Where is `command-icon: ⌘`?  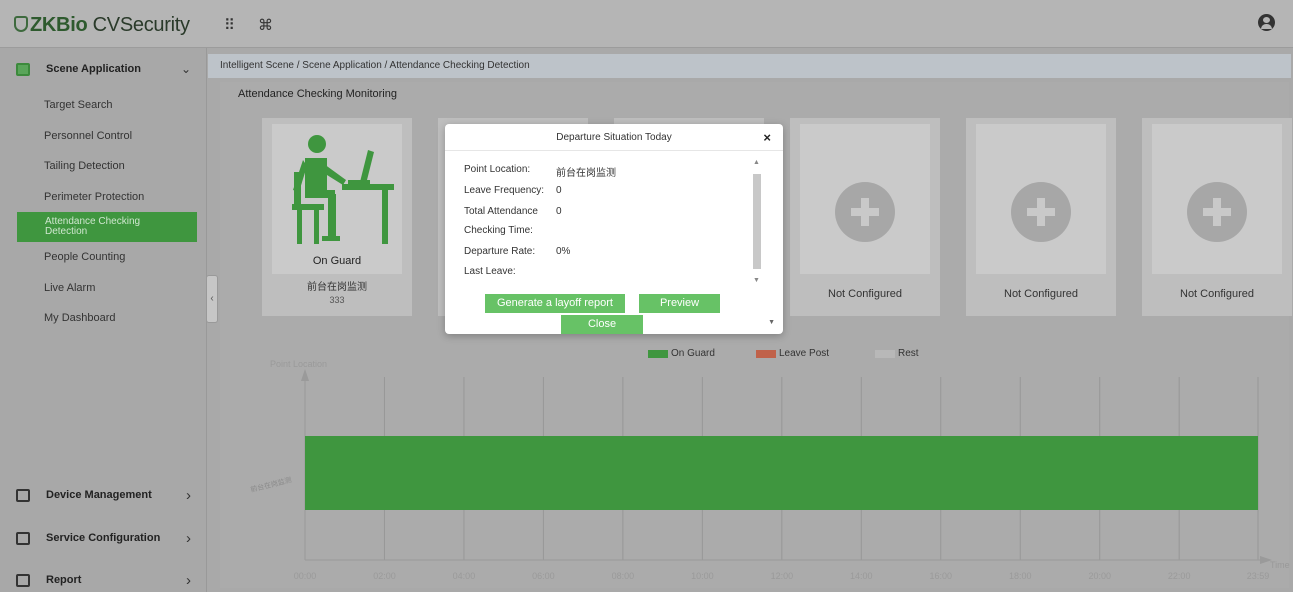
command-icon: ⌘ is located at coordinates (265, 25).